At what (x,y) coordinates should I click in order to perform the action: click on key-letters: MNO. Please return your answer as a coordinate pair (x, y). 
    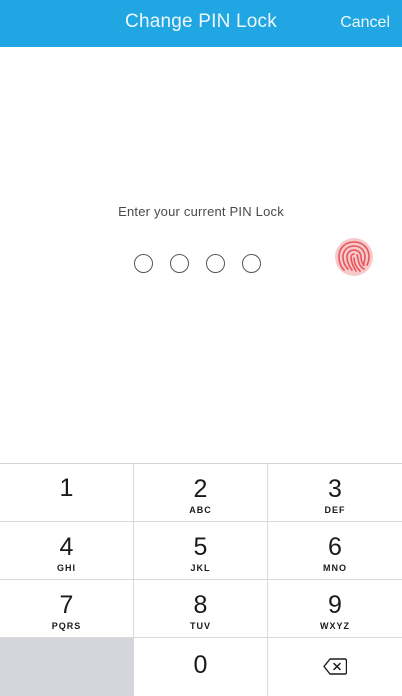
    Looking at the image, I should click on (335, 568).